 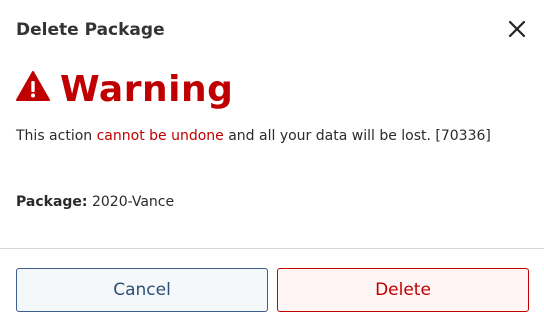 I want to click on warning-heading: Warning, so click(x=147, y=89).